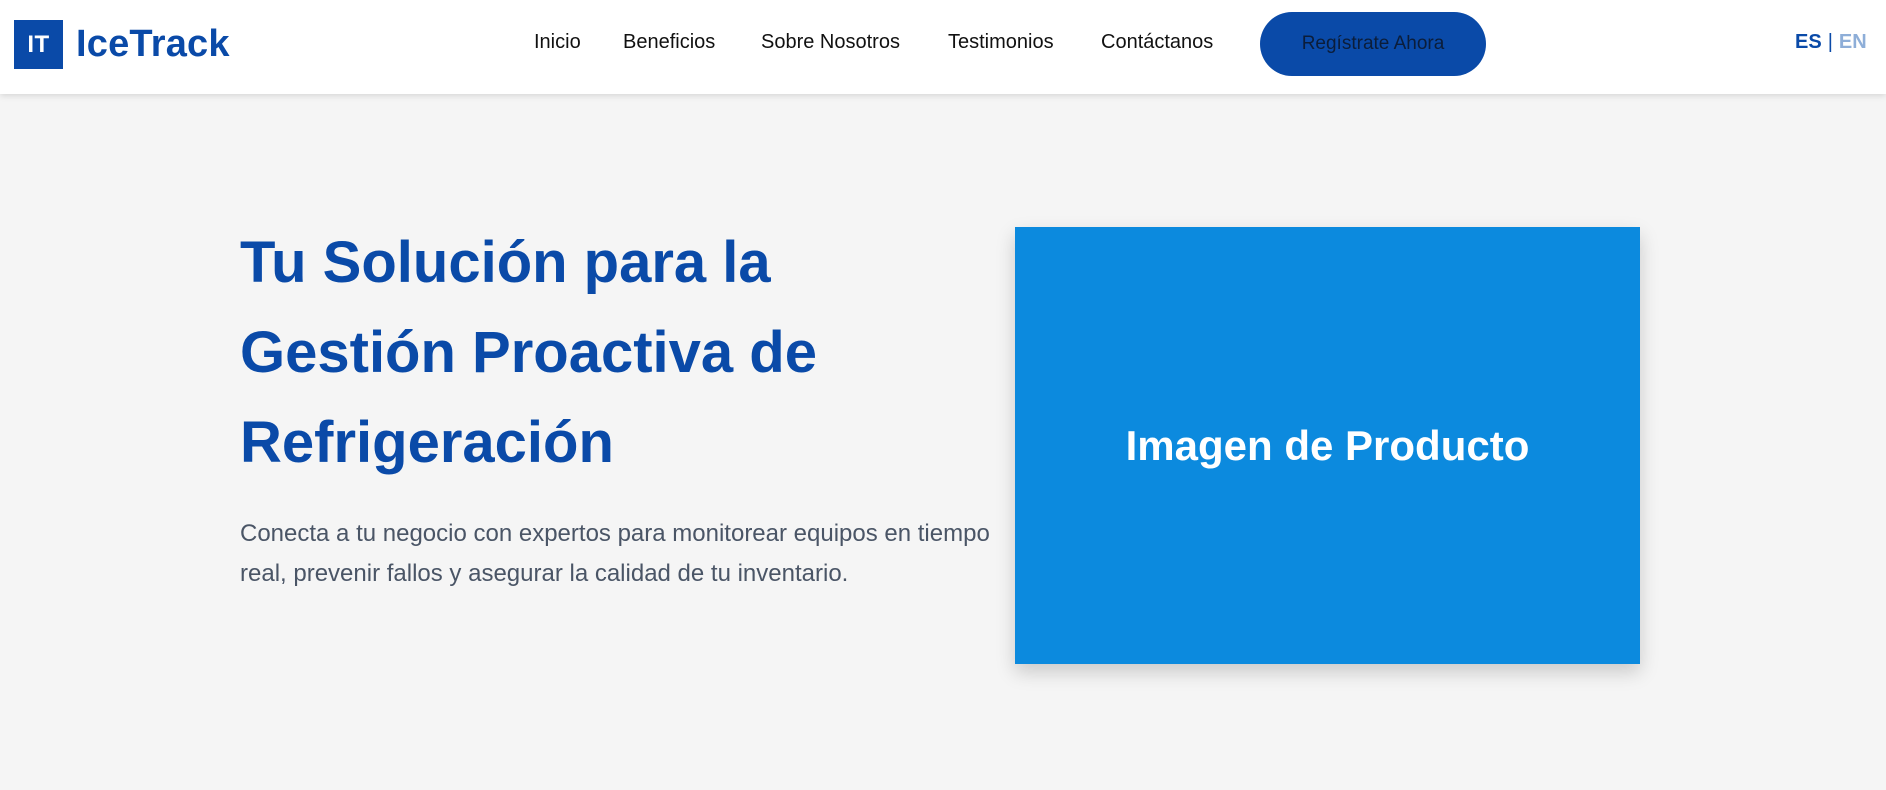 Image resolution: width=1886 pixels, height=790 pixels. What do you see at coordinates (1157, 42) in the screenshot?
I see `nav-link-contactanos: Contáctanos` at bounding box center [1157, 42].